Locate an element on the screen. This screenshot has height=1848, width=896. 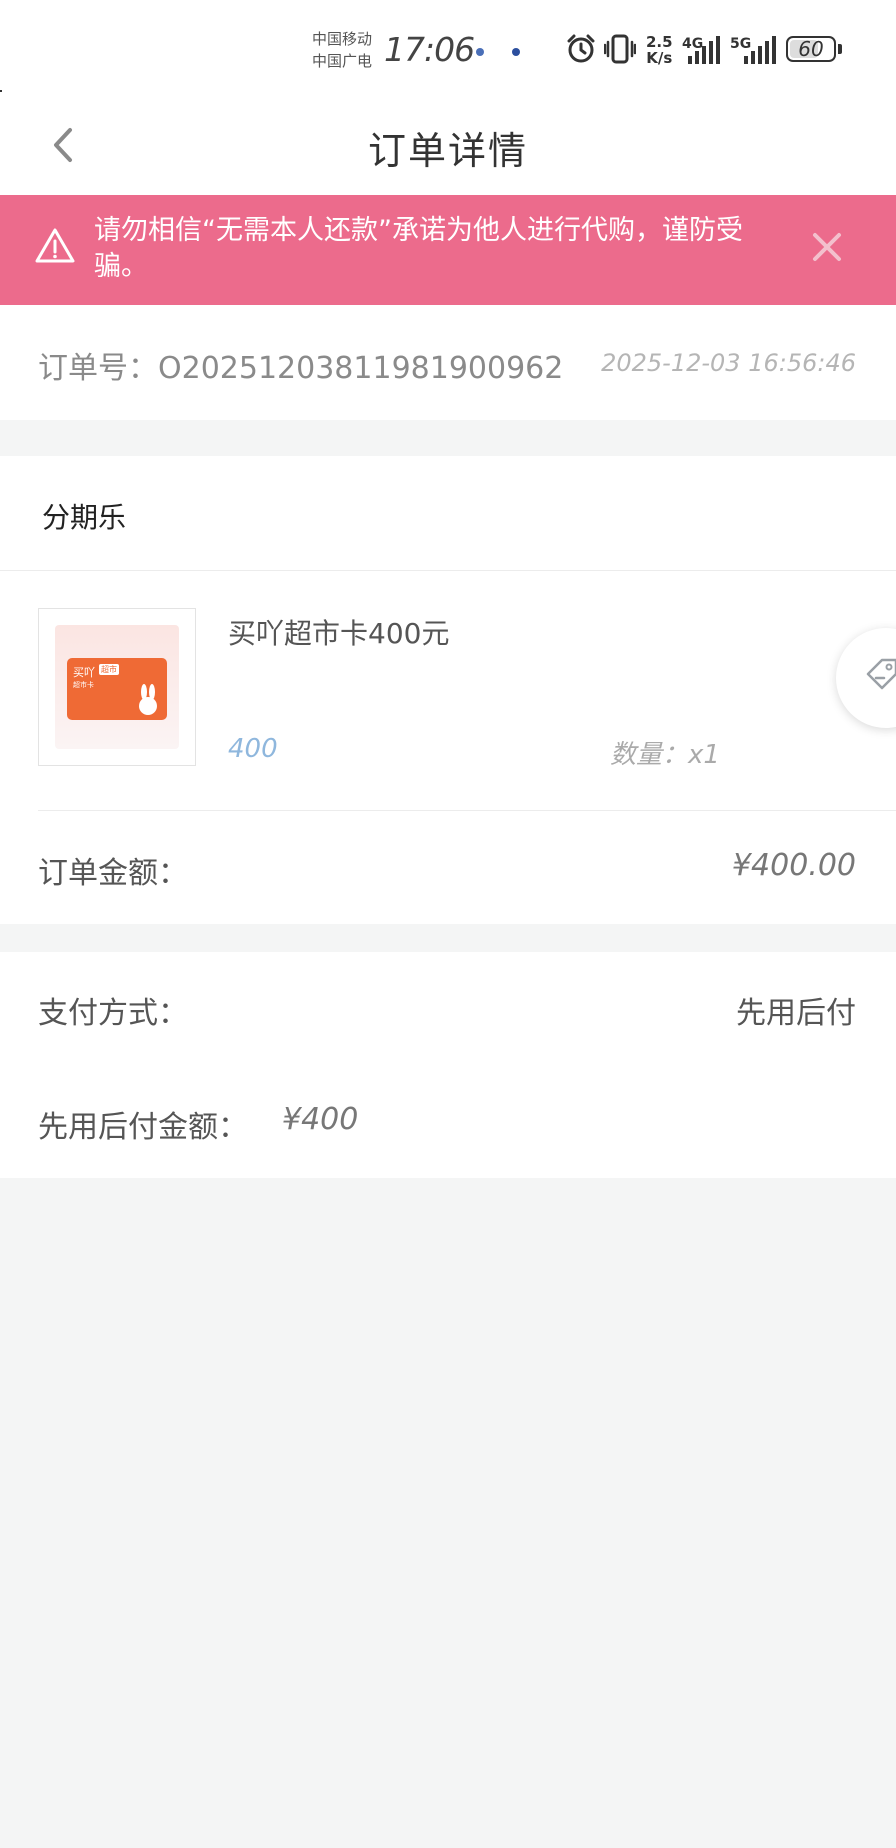
carrier-2: 中国广电 is located at coordinates (342, 61).